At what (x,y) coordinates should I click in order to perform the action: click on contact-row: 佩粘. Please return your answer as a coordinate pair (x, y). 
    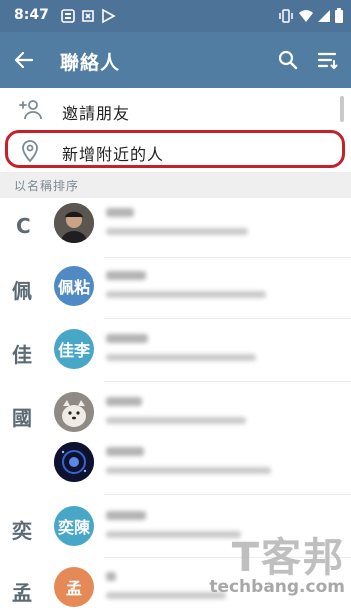
    Looking at the image, I should click on (202, 289).